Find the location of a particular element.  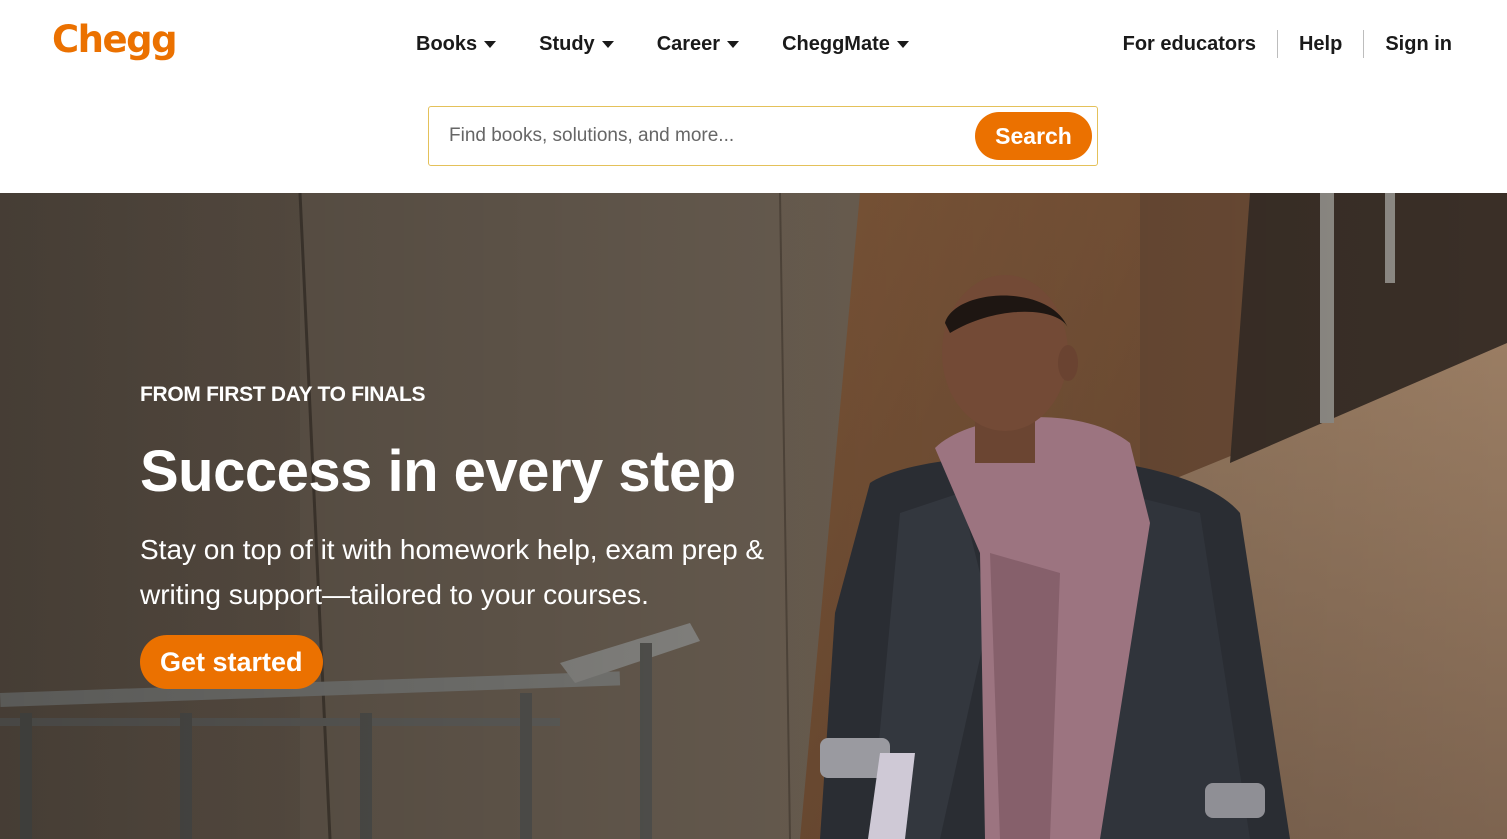

nav-item-books: Books is located at coordinates (456, 44).